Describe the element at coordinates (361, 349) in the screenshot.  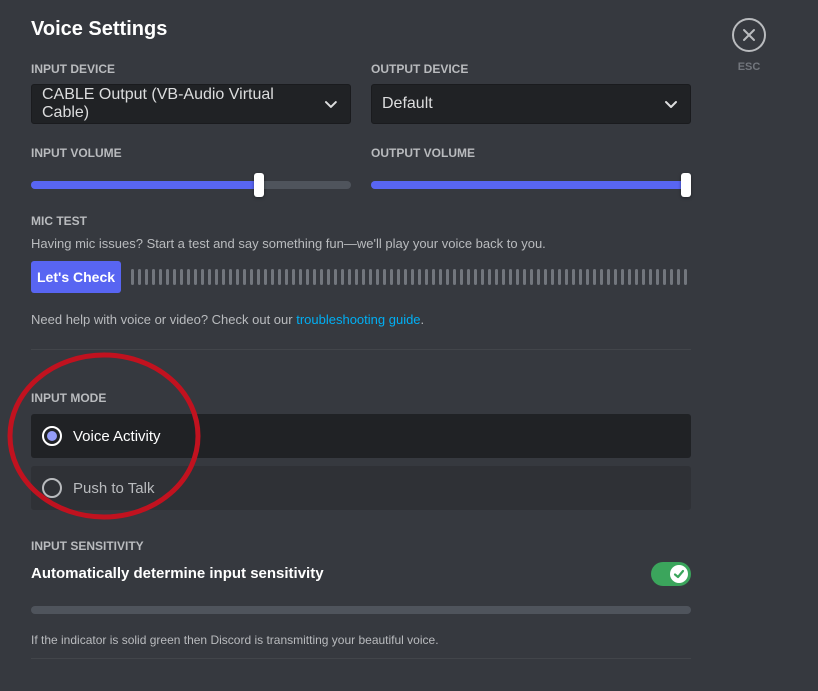
I see `section-divider` at that location.